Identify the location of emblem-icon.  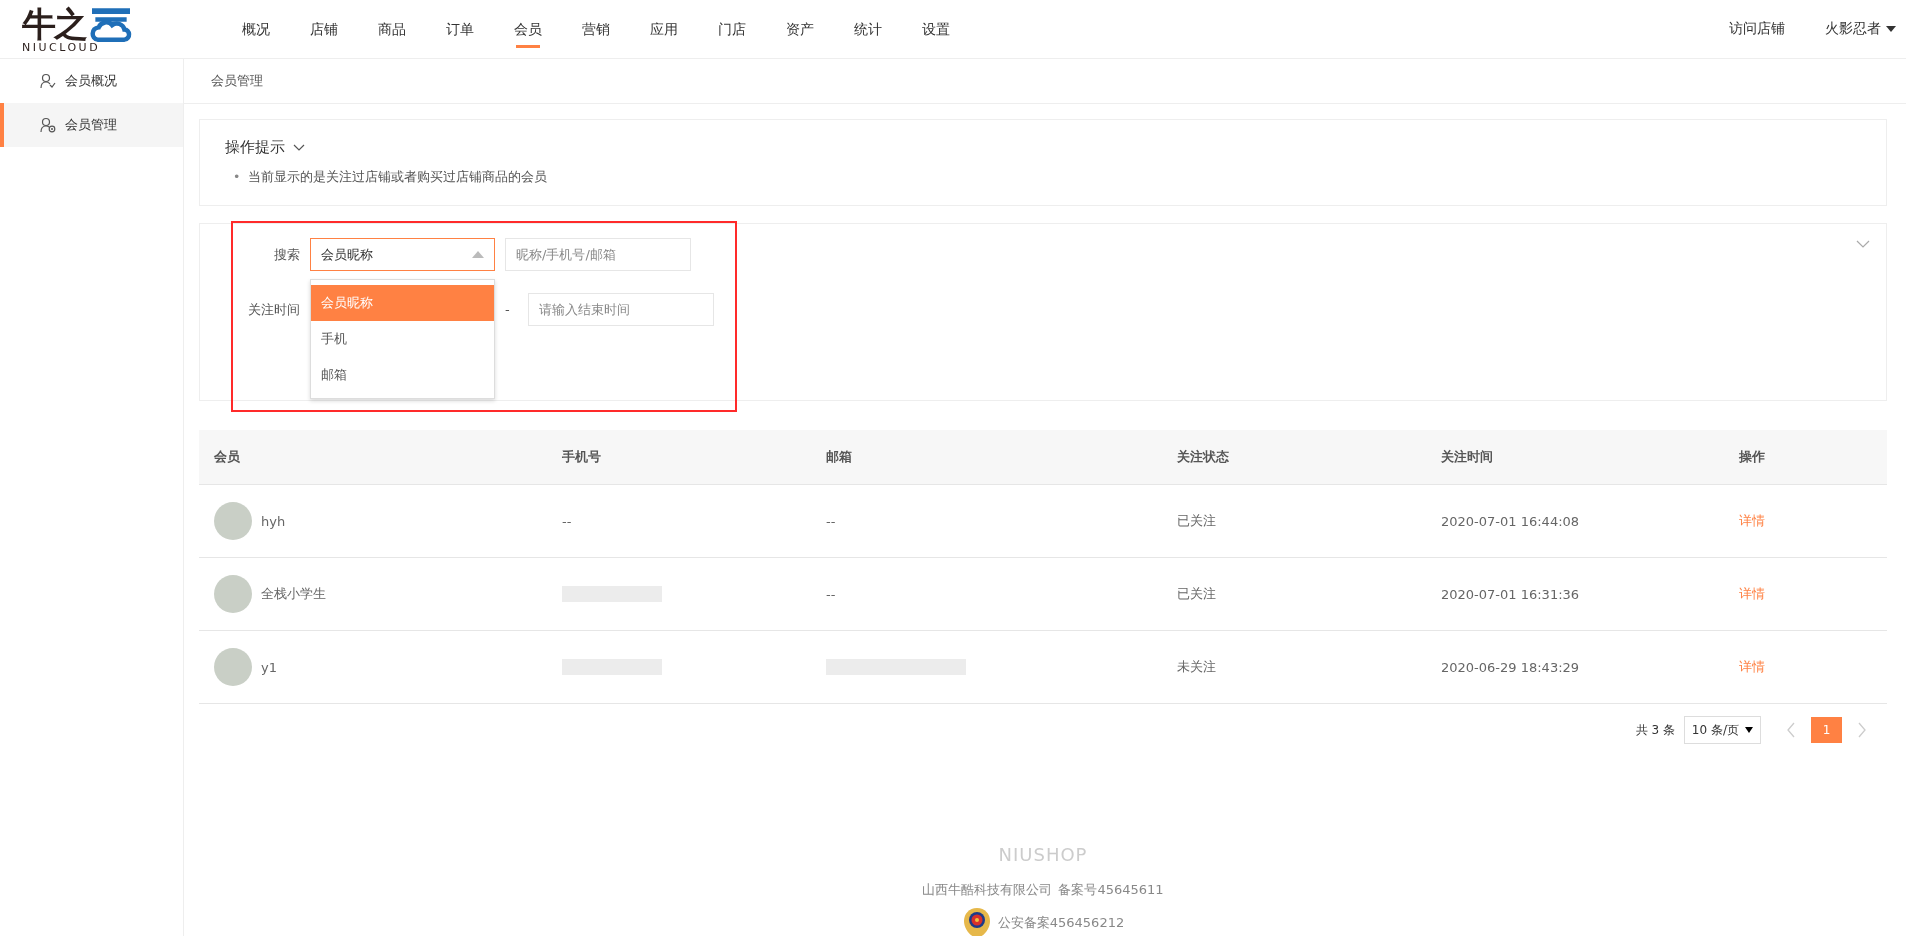
(976, 921).